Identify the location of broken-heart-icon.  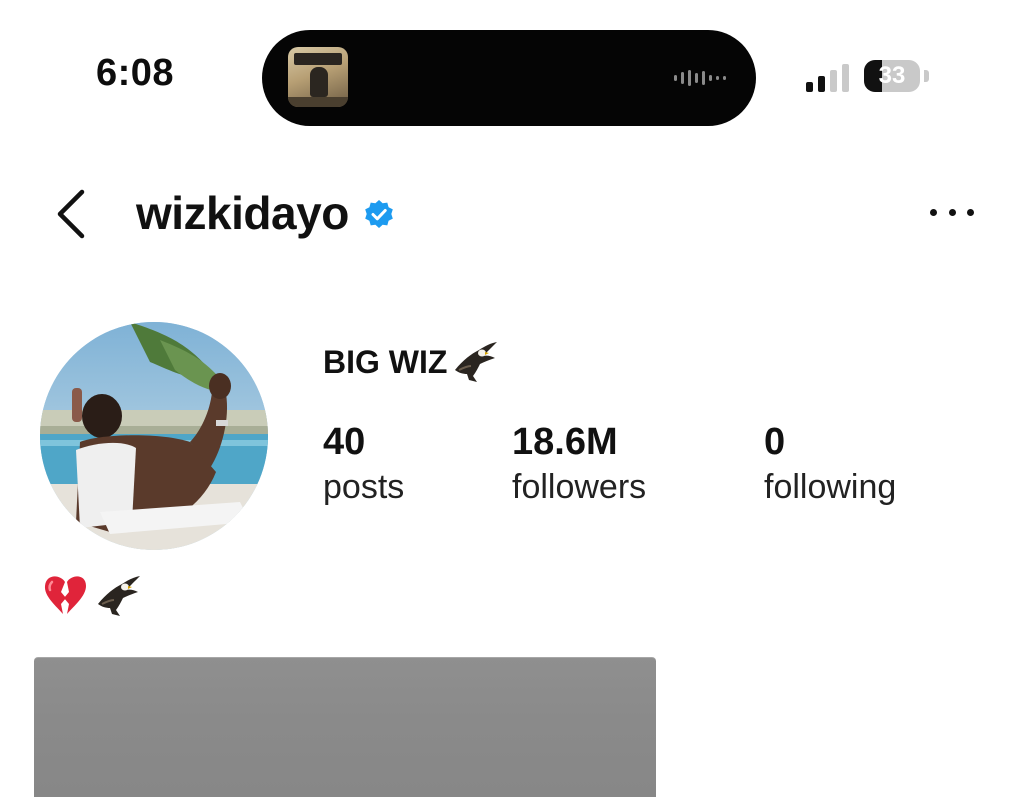
(65, 595).